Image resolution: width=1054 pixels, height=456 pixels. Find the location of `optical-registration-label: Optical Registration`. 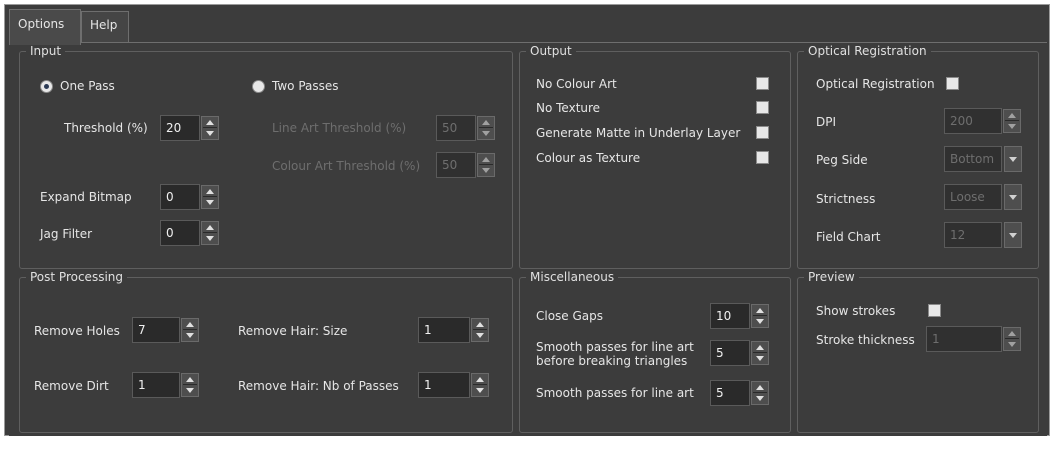

optical-registration-label: Optical Registration is located at coordinates (875, 84).